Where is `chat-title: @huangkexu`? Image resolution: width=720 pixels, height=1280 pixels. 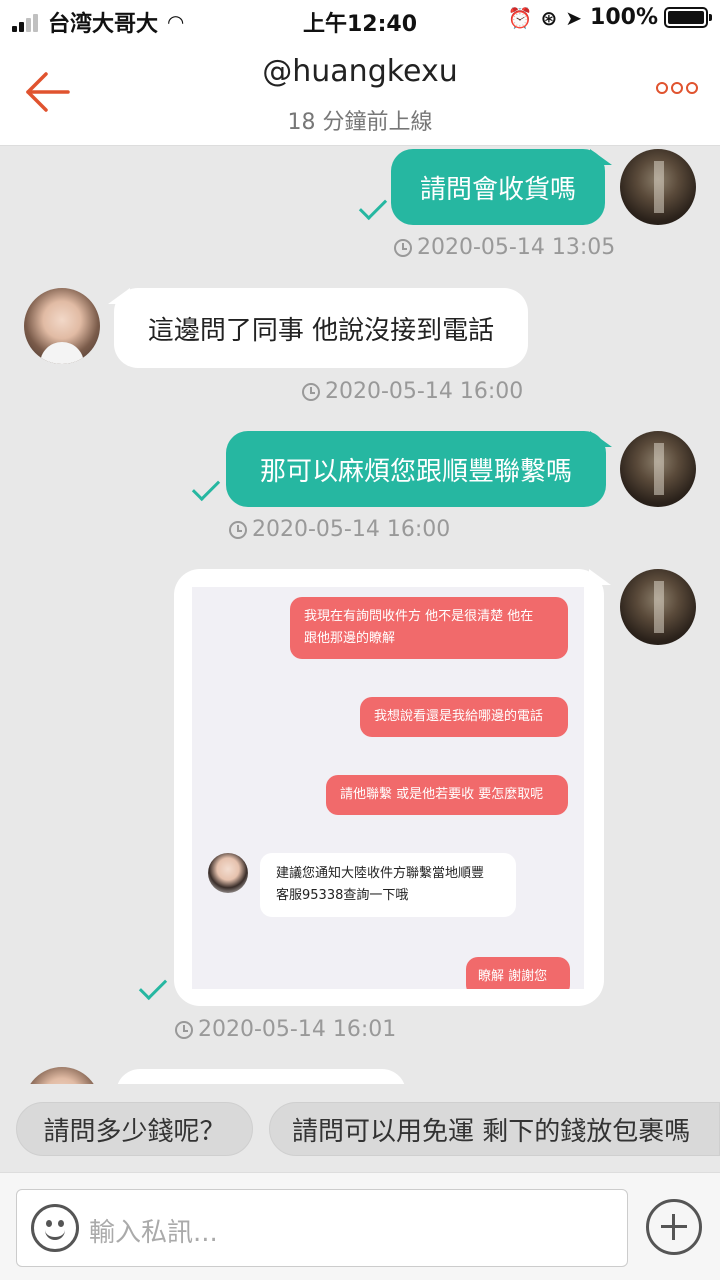 chat-title: @huangkexu is located at coordinates (360, 71).